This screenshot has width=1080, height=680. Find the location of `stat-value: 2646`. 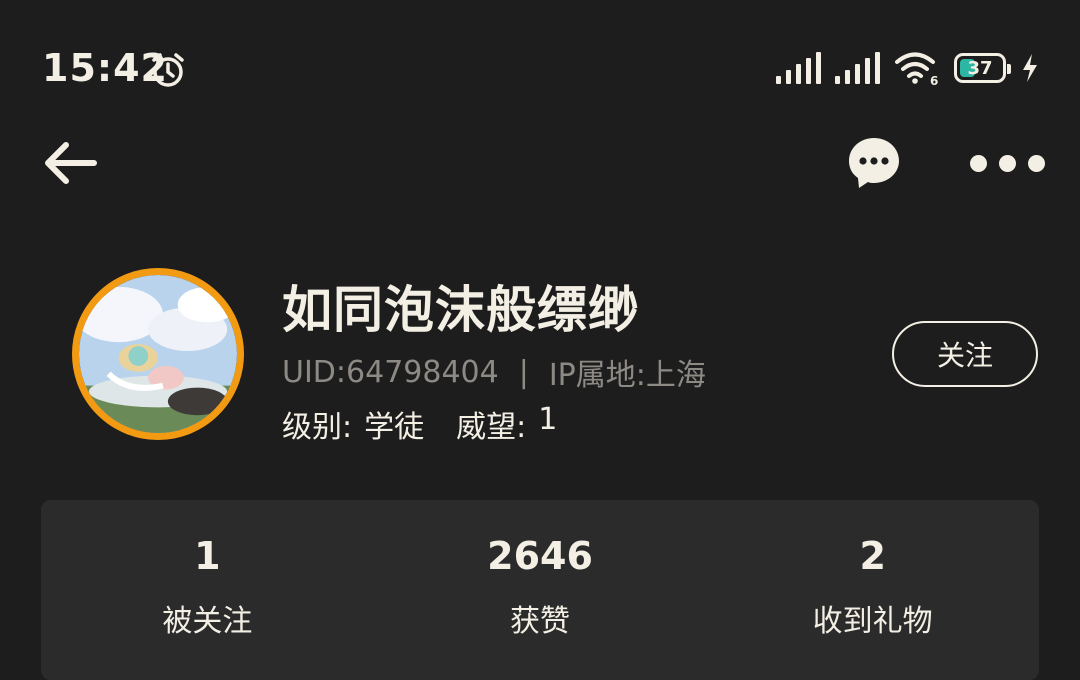

stat-value: 2646 is located at coordinates (540, 556).